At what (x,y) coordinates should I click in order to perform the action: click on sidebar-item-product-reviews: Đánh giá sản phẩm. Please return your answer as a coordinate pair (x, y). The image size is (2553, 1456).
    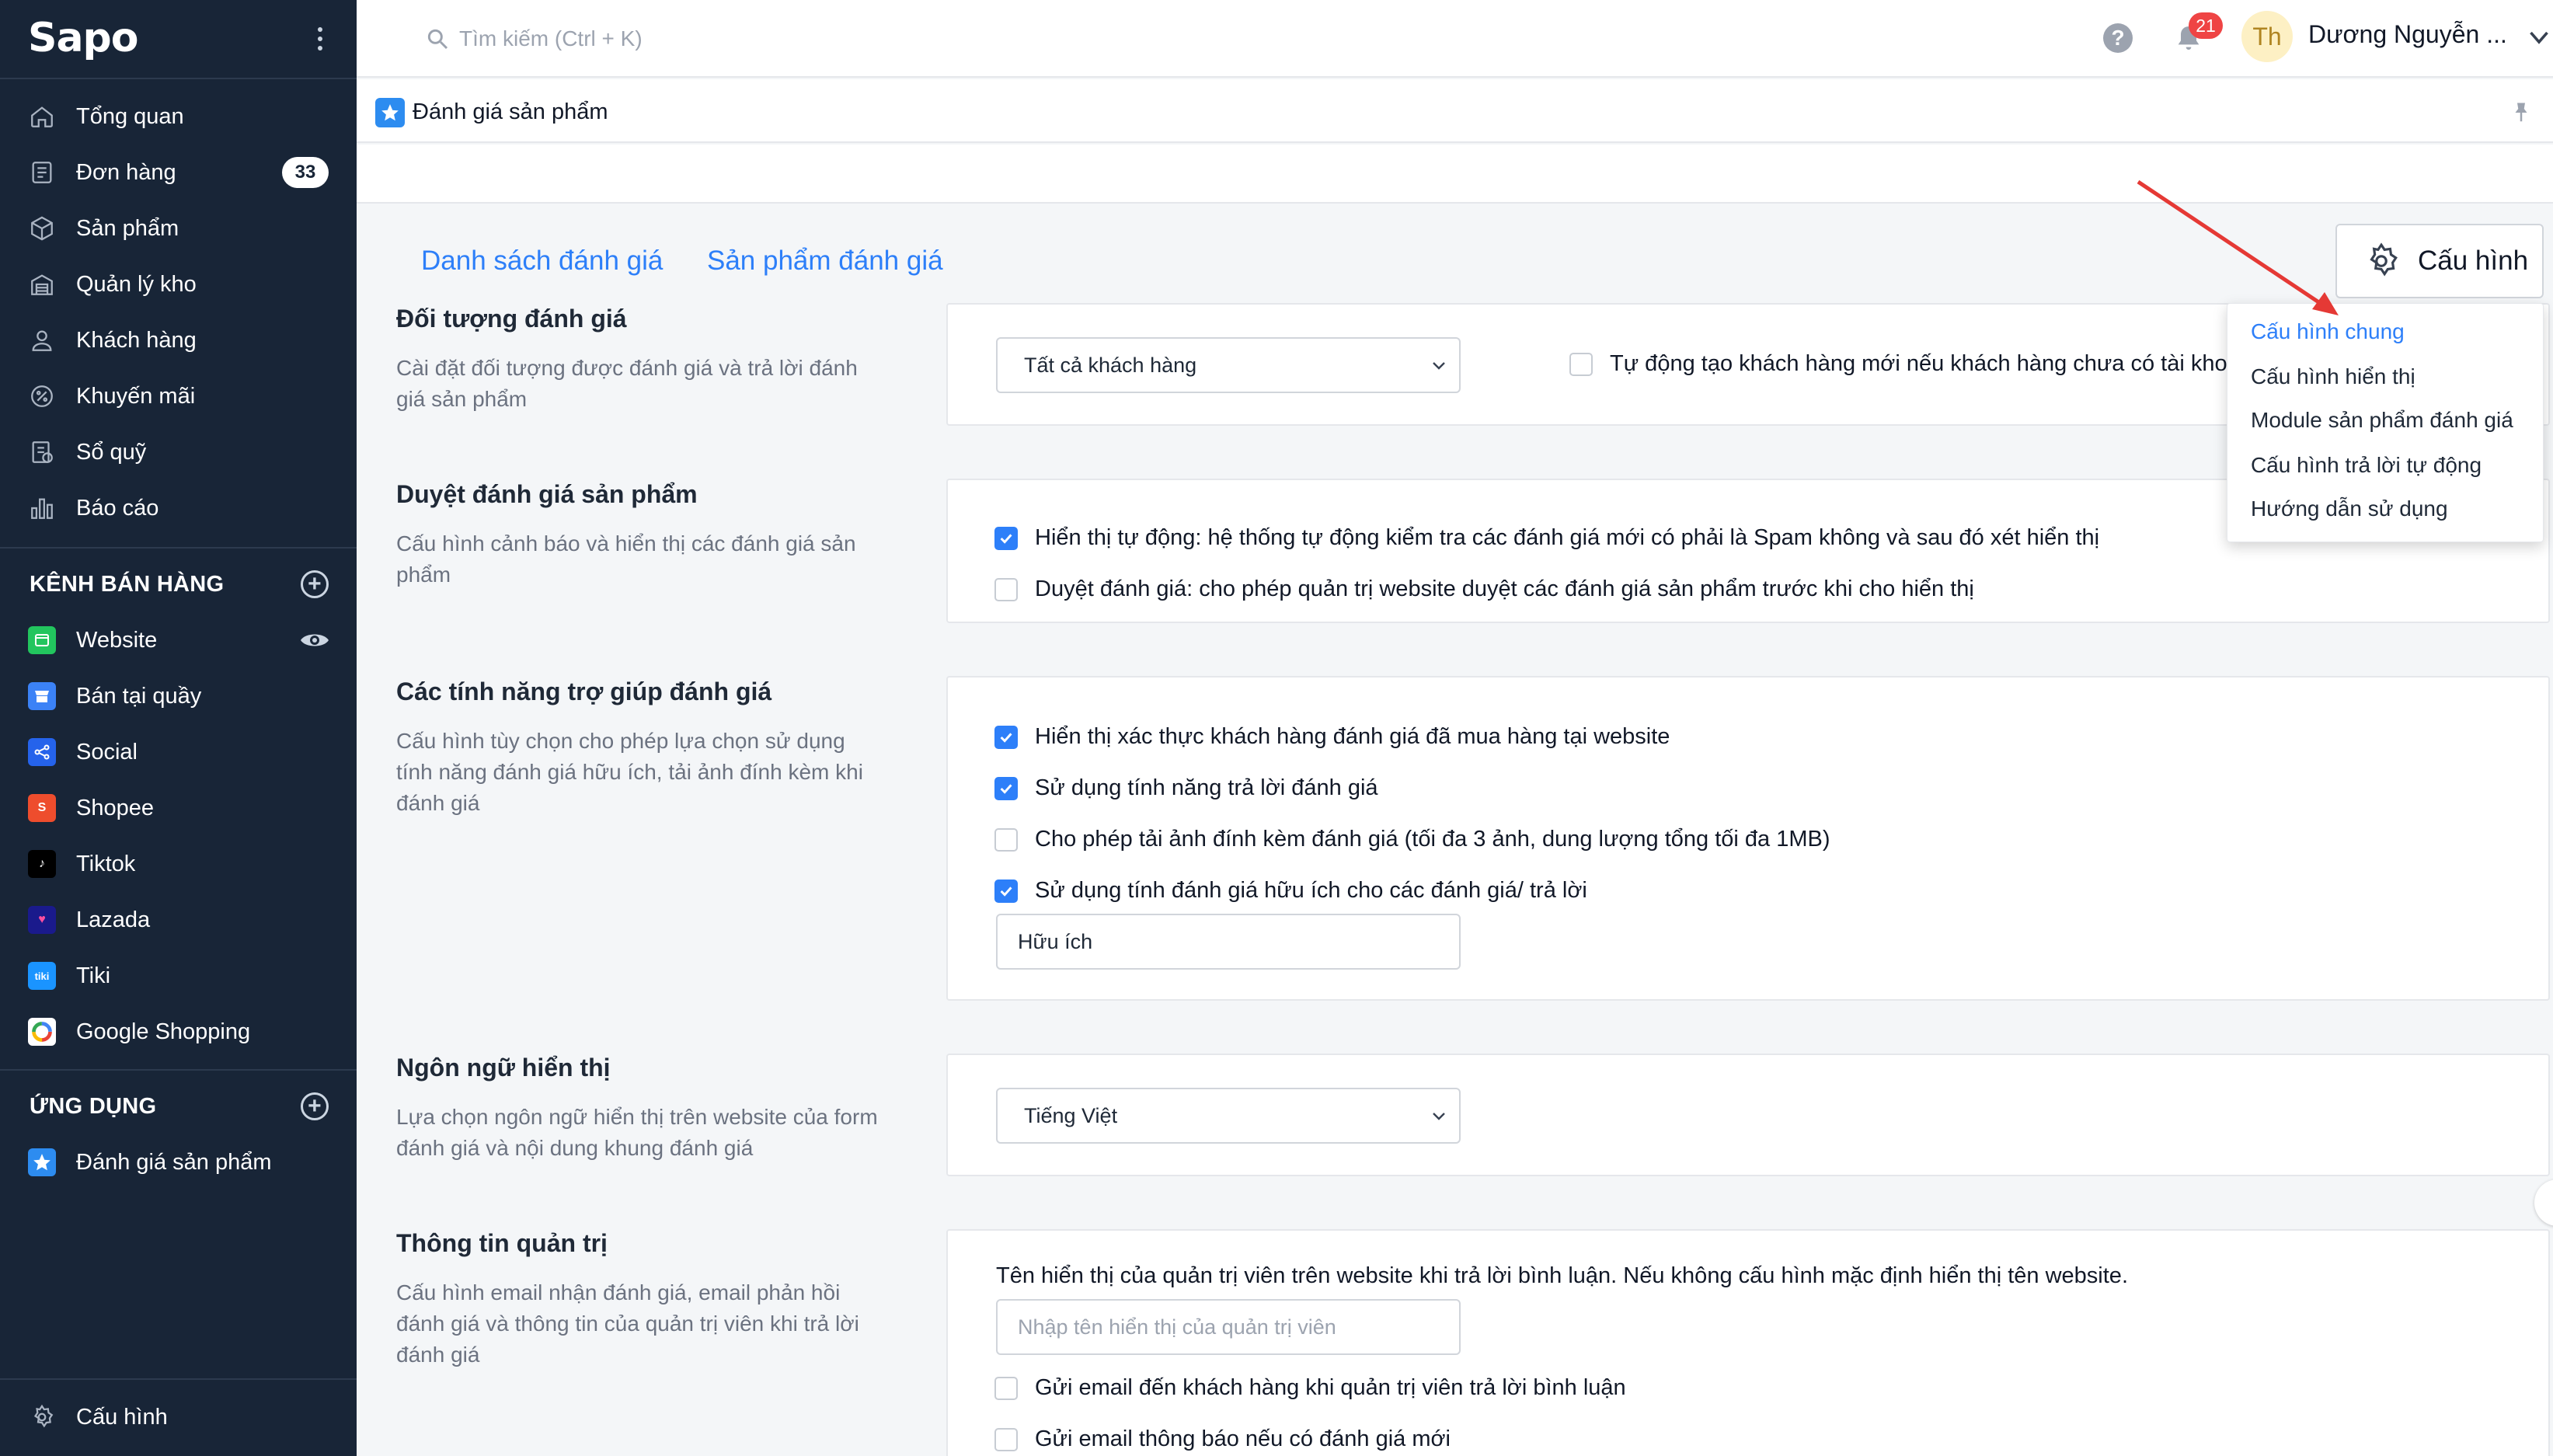
    Looking at the image, I should click on (179, 1162).